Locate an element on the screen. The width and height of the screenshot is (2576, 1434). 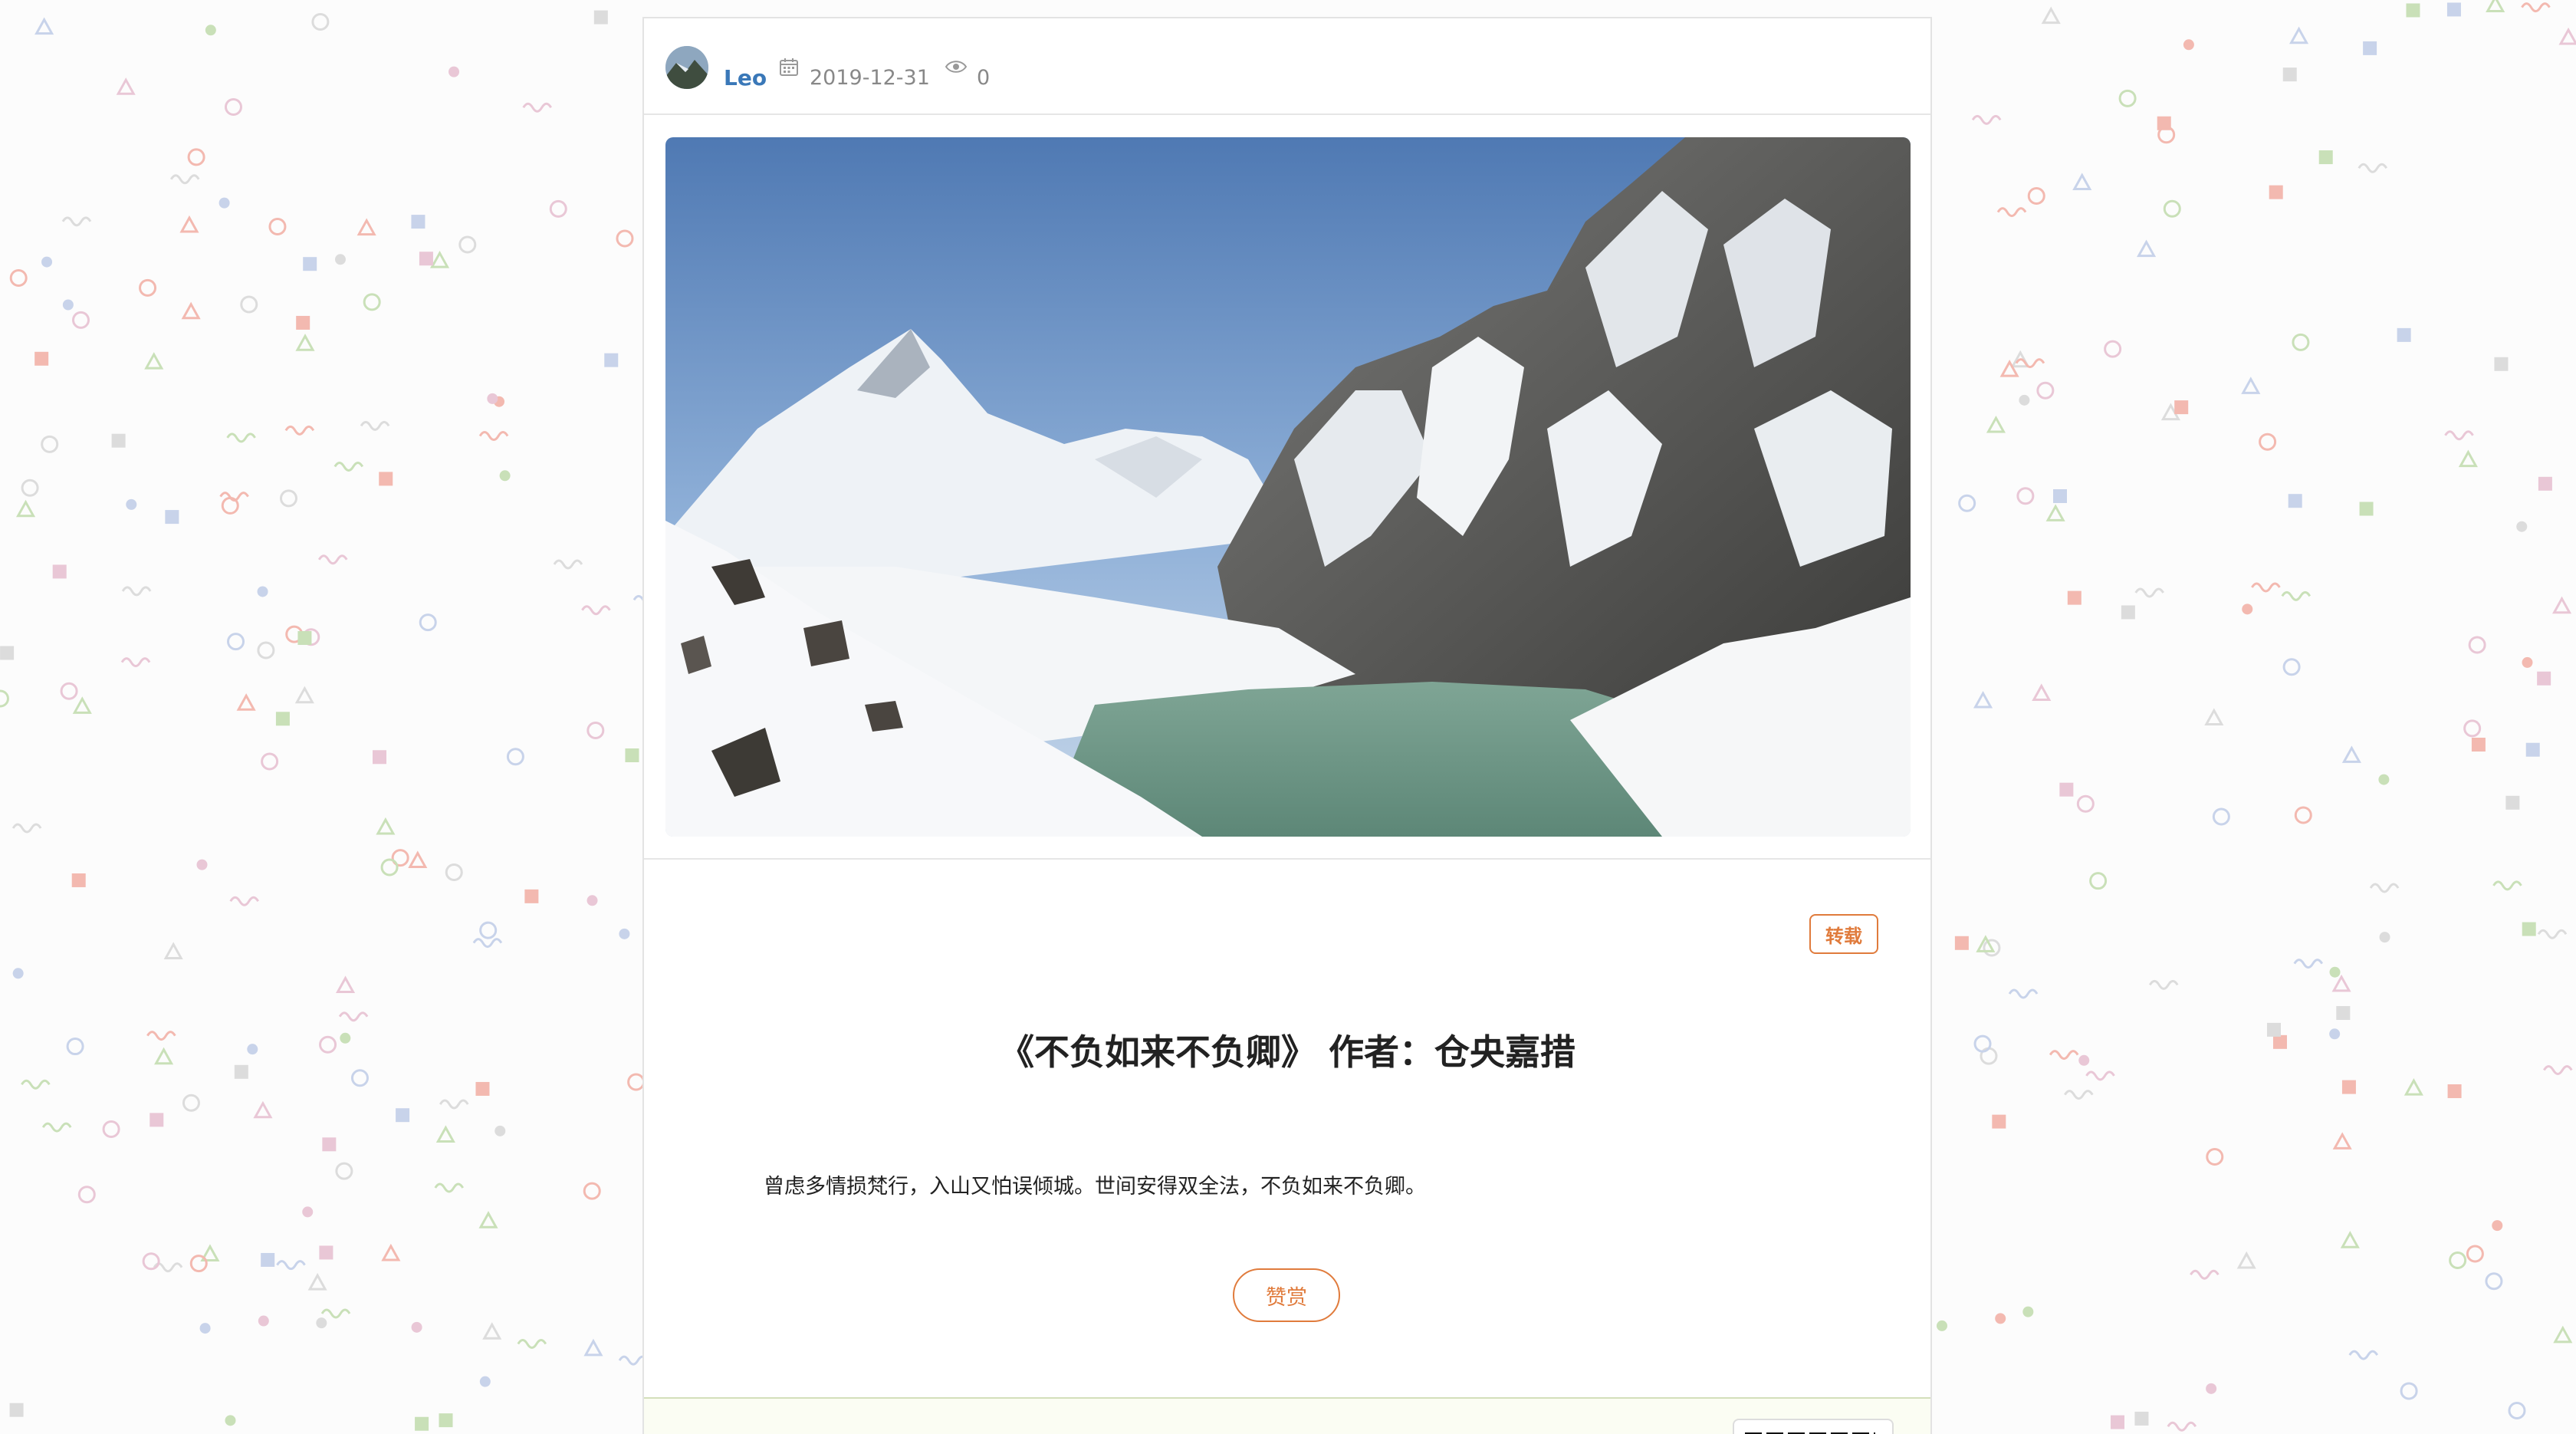
author-name: Leo is located at coordinates (746, 78).